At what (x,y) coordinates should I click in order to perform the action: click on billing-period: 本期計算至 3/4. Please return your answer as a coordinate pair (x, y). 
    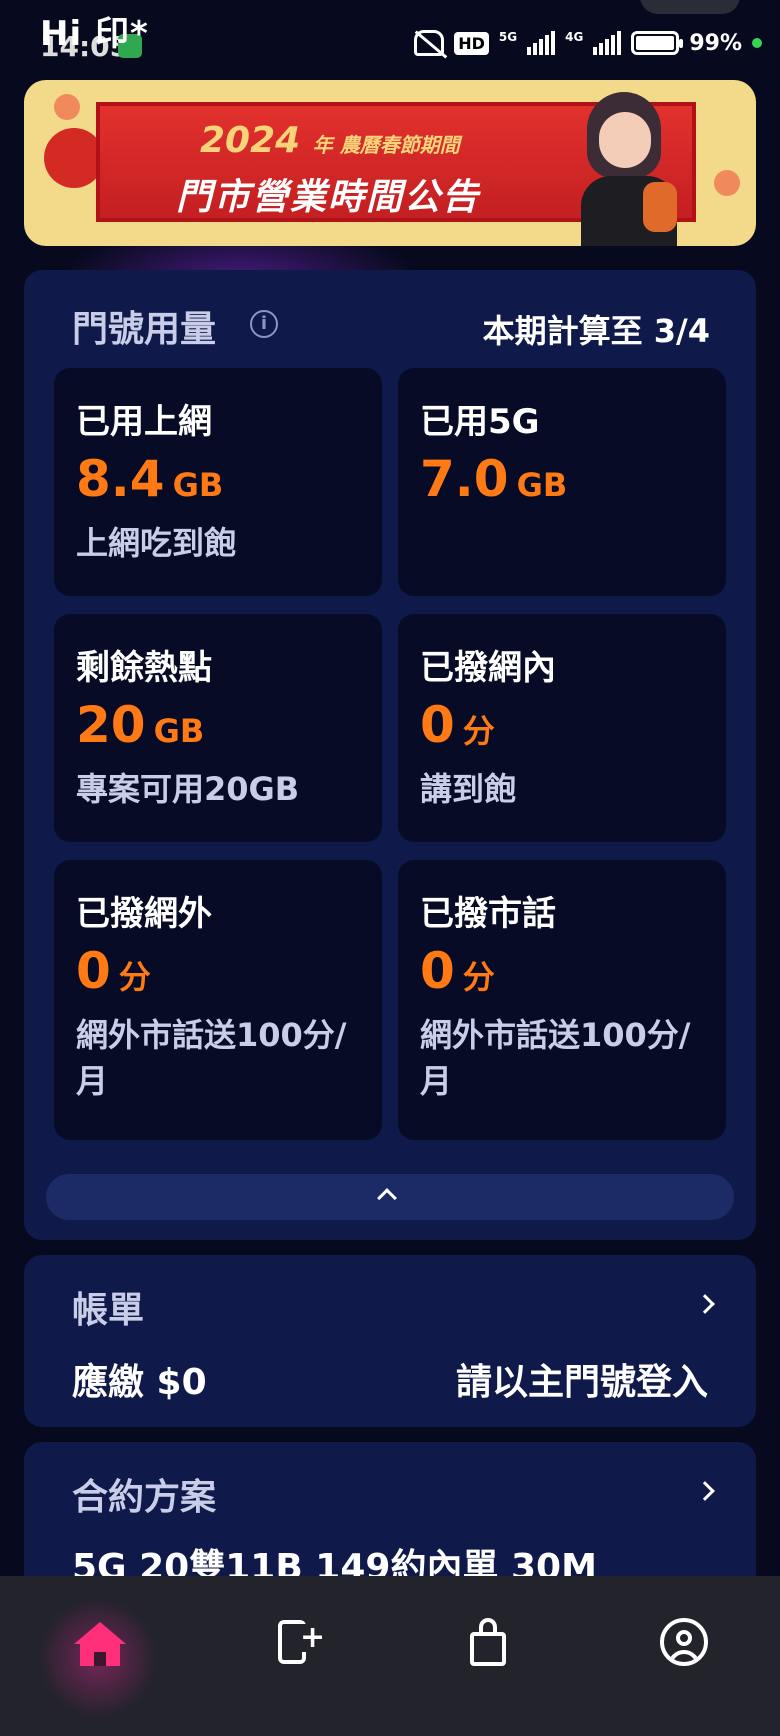
    Looking at the image, I should click on (596, 331).